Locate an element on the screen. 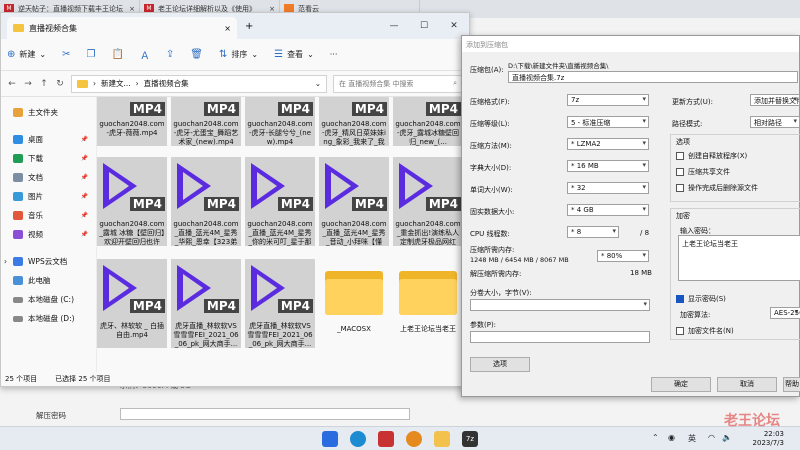 The width and height of the screenshot is (800, 450). up-arrow-icon: ↑ is located at coordinates (44, 84).